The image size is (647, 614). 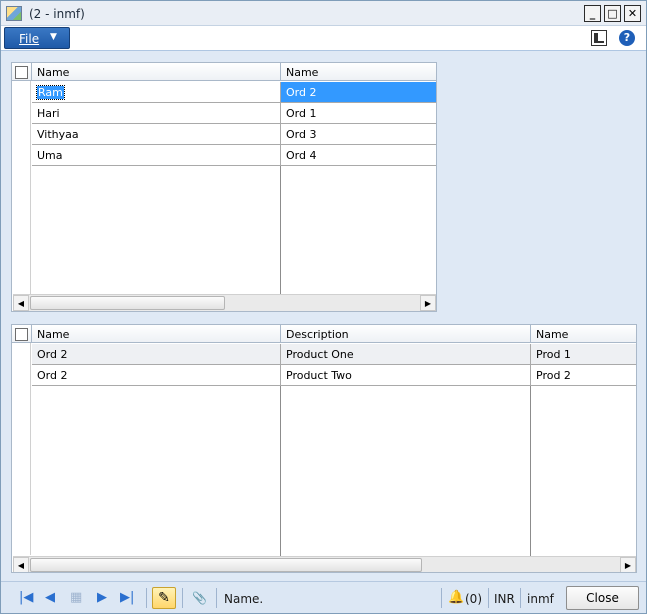 I want to click on company-indicator: inmf, so click(x=540, y=599).